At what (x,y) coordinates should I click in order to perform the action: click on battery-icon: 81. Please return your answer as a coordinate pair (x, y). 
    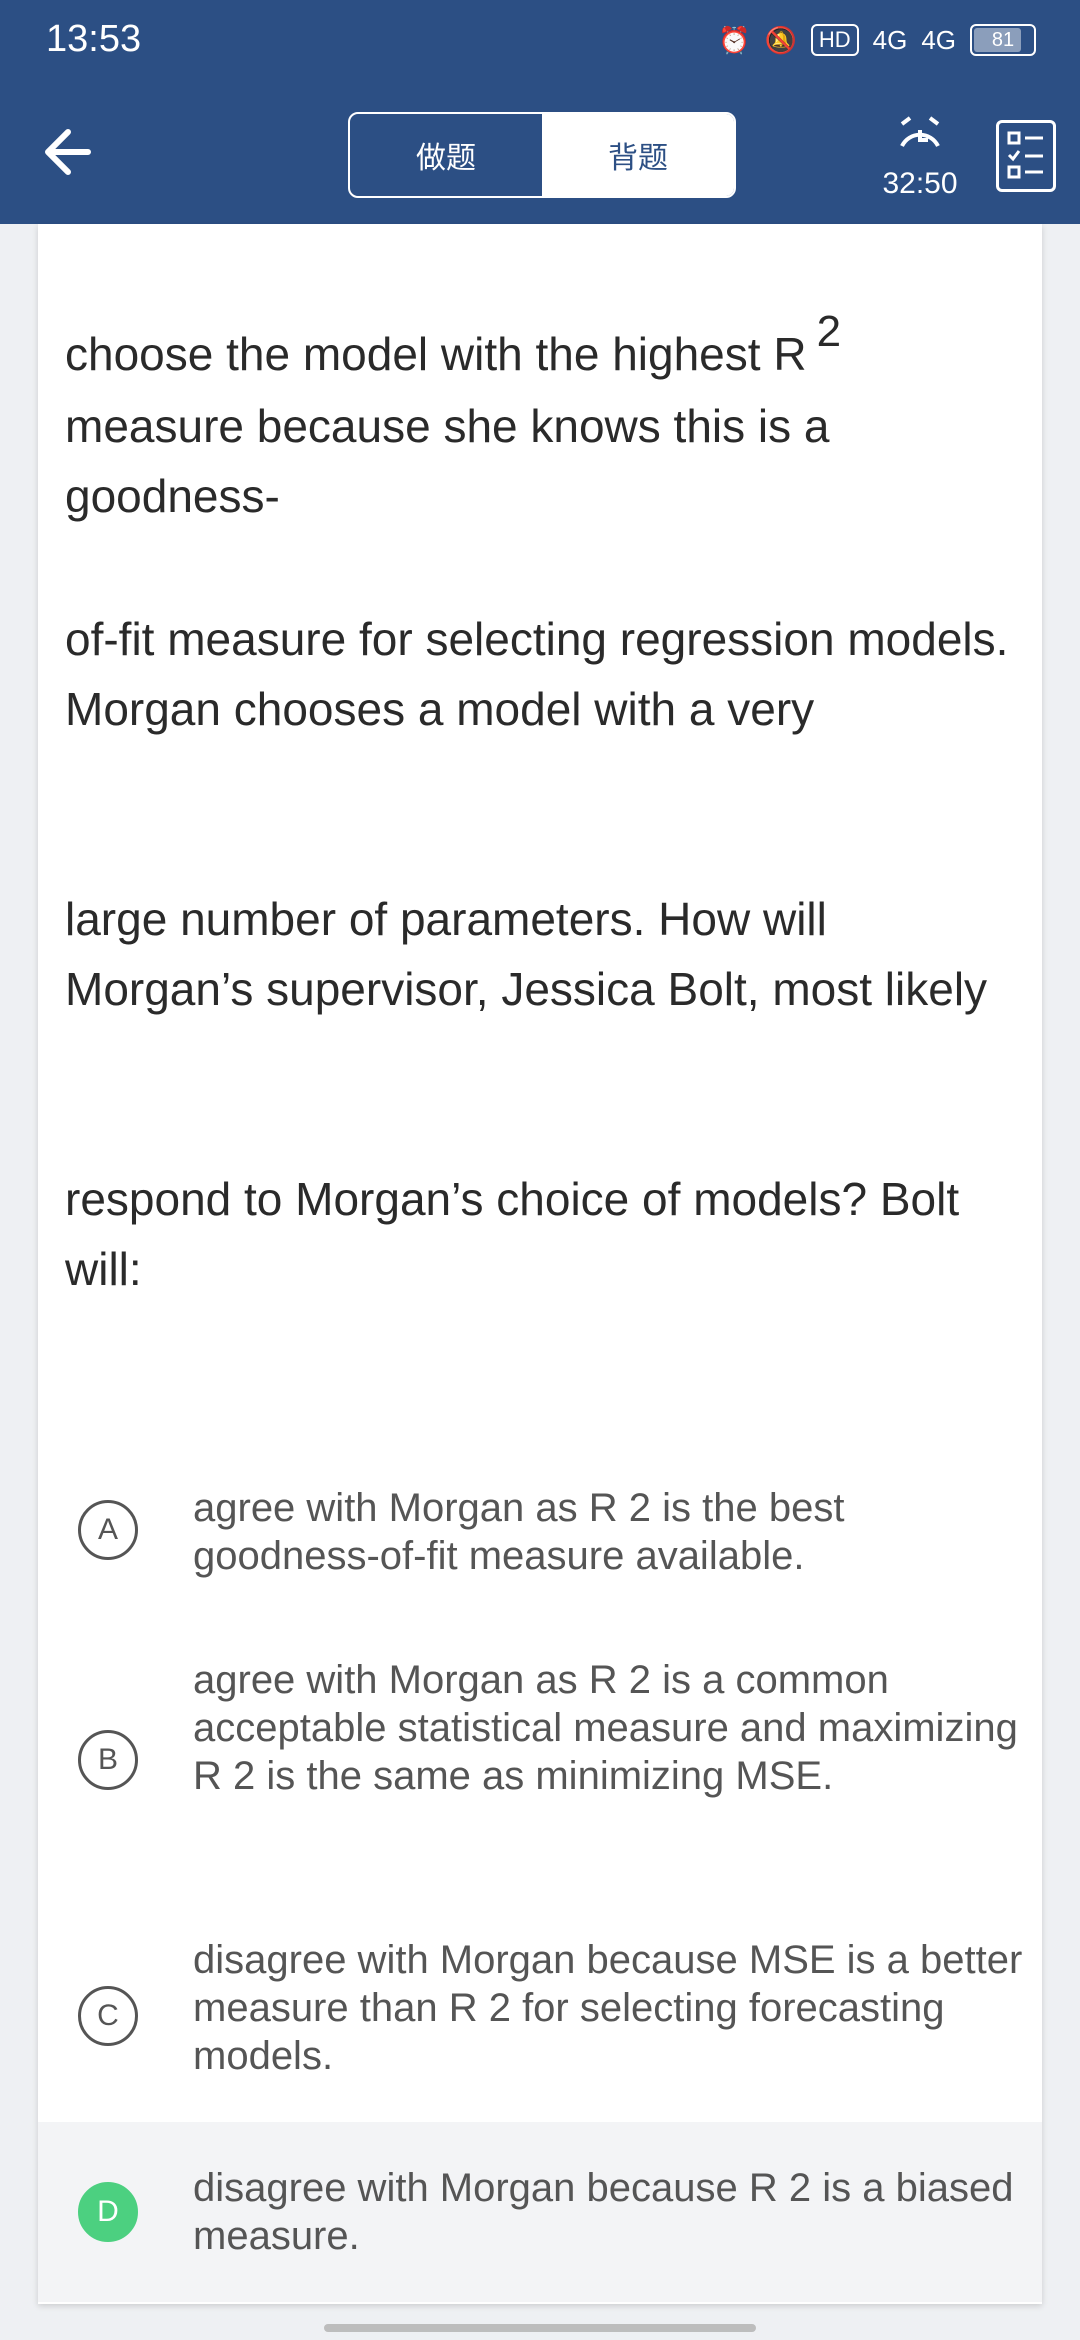
    Looking at the image, I should click on (1003, 40).